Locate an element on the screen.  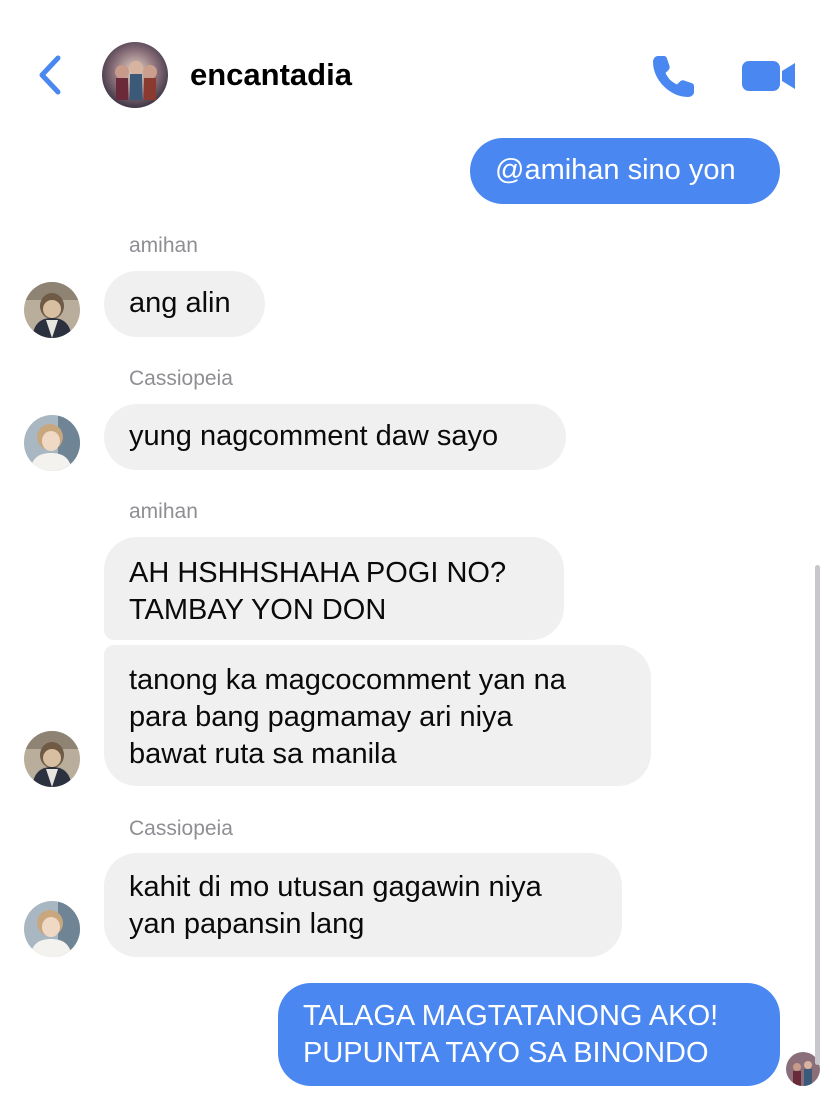
message-text: @amihan sino yon is located at coordinates (615, 170).